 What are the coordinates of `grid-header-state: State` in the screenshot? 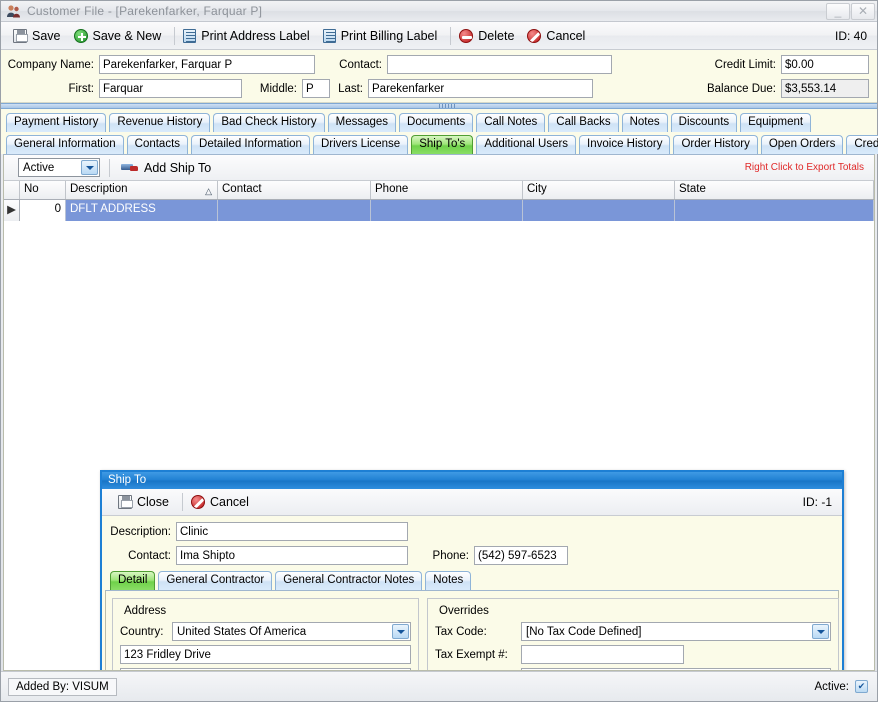 It's located at (774, 190).